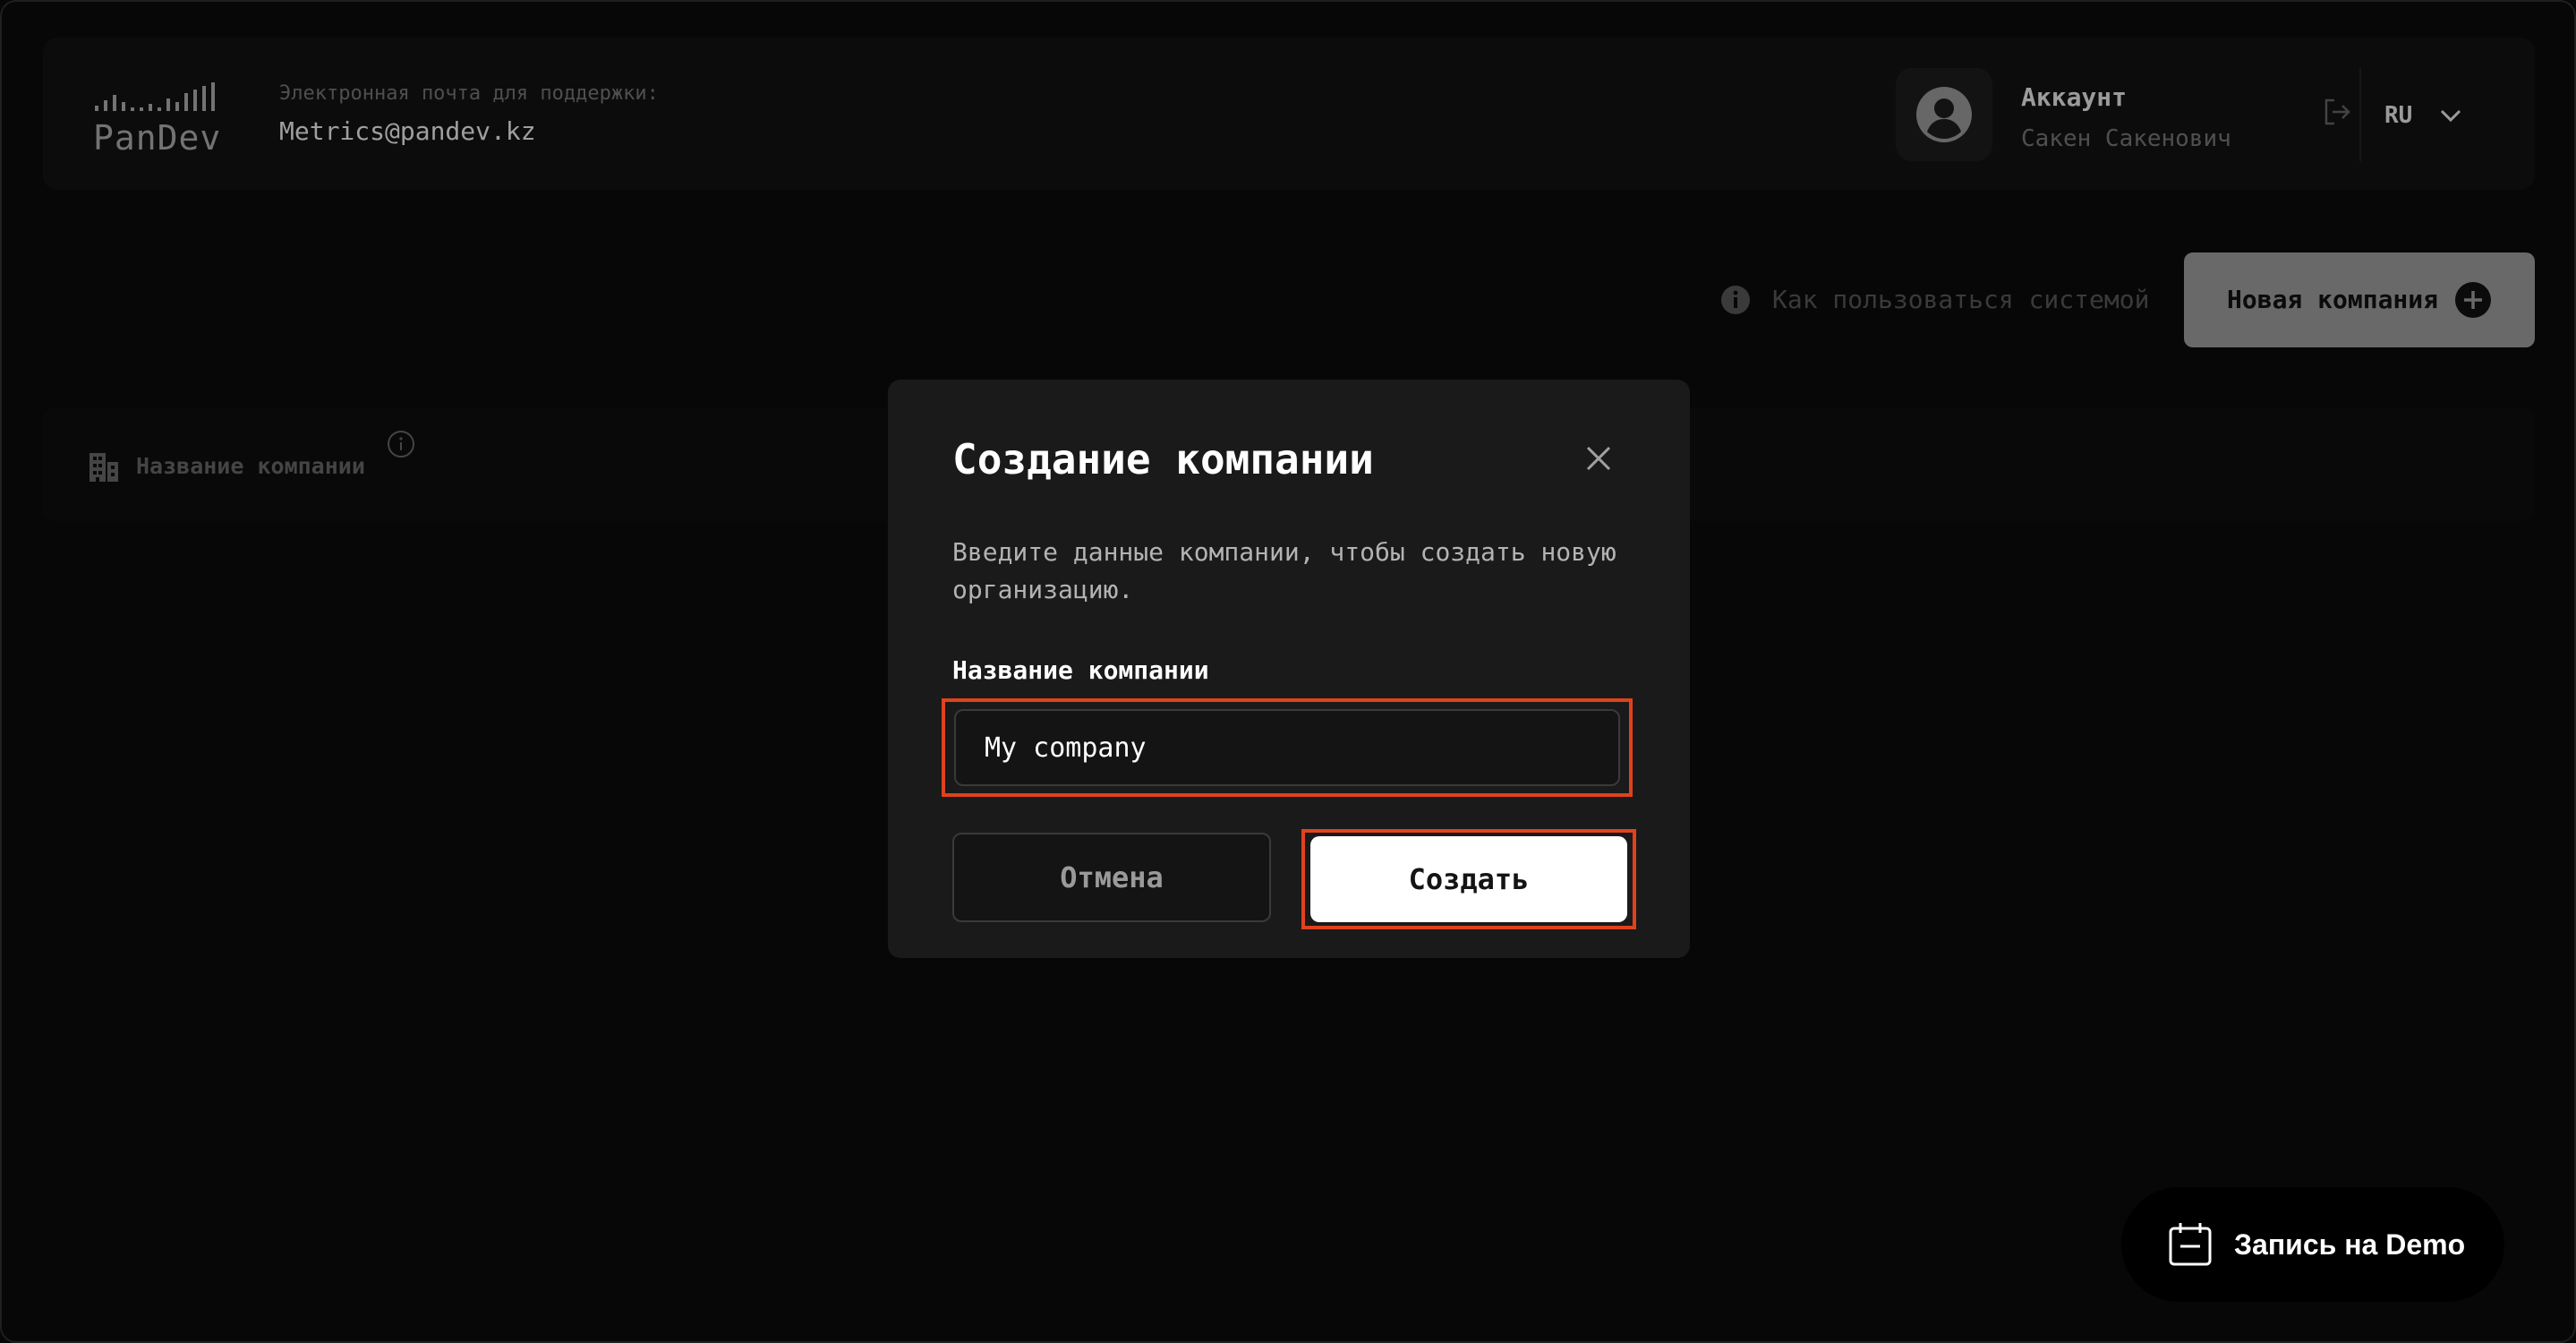 The image size is (2576, 1343). What do you see at coordinates (2350, 1244) in the screenshot?
I see `demo-booking-label: Запись на Demo` at bounding box center [2350, 1244].